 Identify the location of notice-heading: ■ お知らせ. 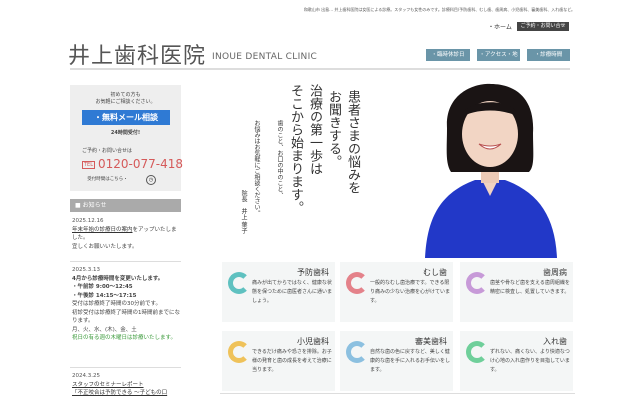
(125, 205).